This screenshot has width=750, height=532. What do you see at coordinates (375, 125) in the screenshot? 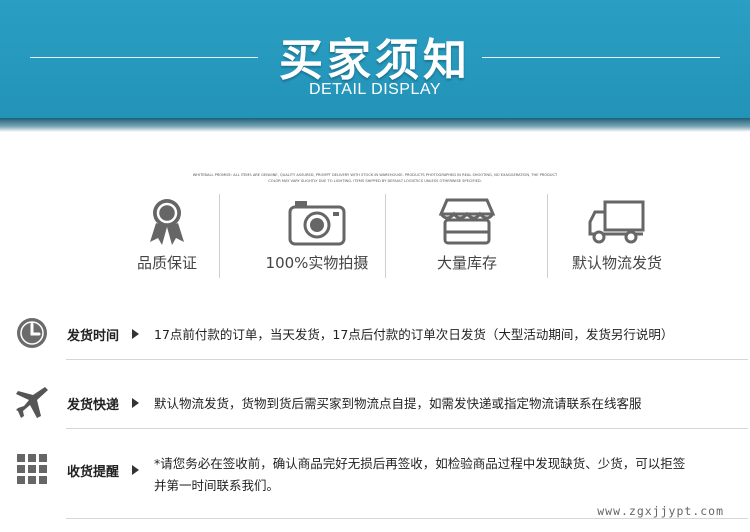
I see `banner-shadow` at bounding box center [375, 125].